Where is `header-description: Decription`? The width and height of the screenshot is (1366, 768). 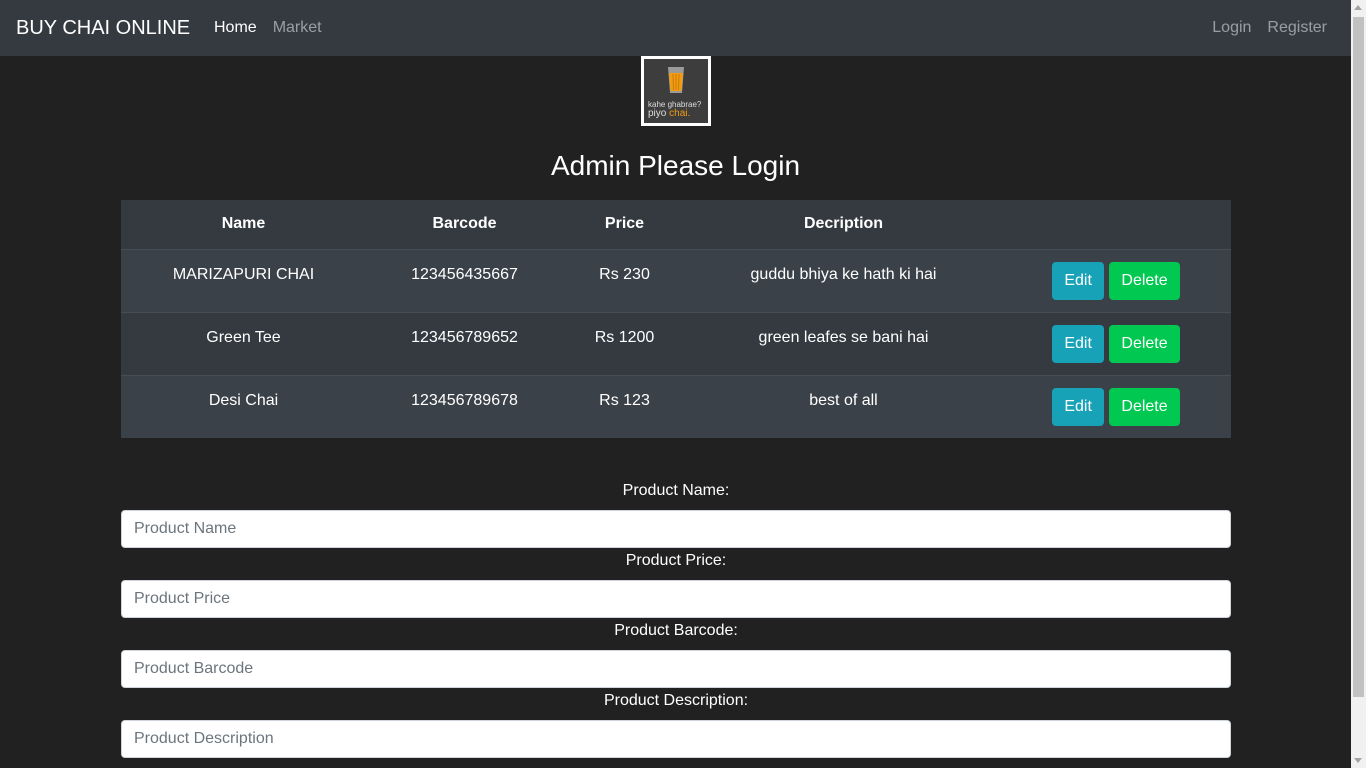
header-description: Decription is located at coordinates (843, 225).